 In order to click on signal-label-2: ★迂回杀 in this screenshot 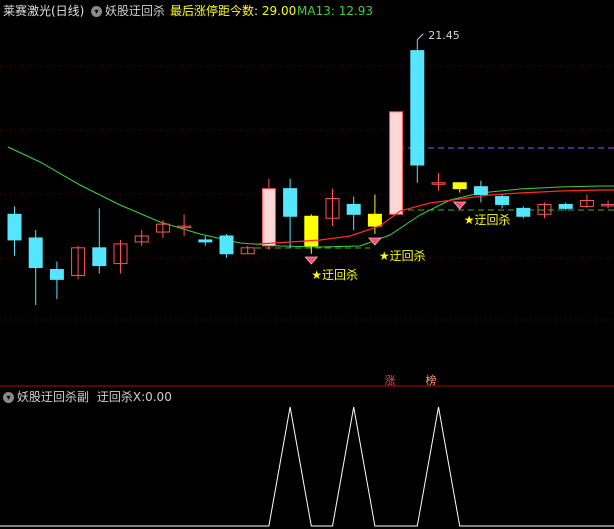, I will do `click(487, 219)`.